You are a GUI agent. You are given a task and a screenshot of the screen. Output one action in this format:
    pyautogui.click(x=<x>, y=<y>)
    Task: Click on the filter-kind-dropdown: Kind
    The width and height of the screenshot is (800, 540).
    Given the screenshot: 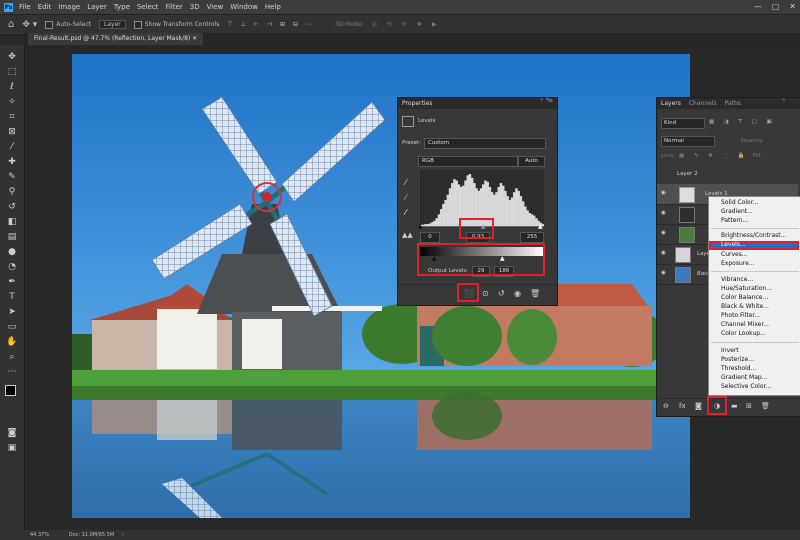 What is the action you would take?
    pyautogui.click(x=683, y=123)
    